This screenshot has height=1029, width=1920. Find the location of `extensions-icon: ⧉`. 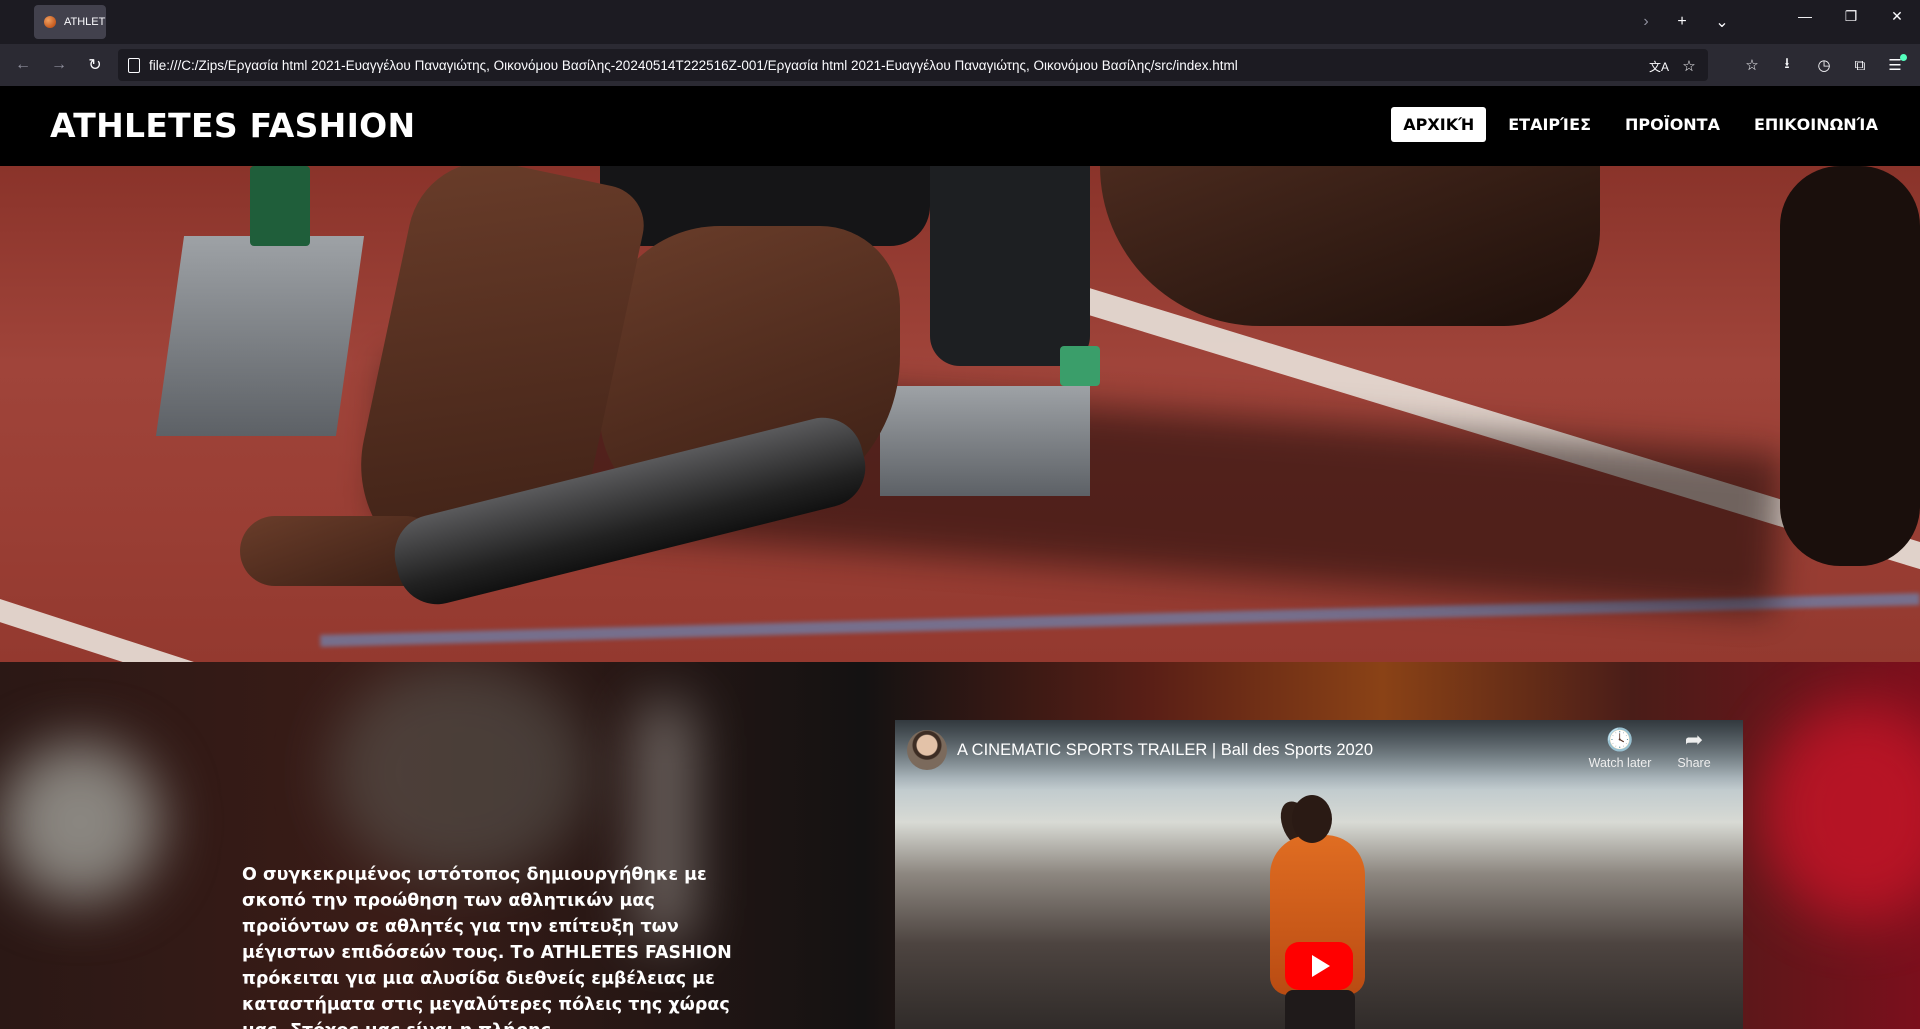

extensions-icon: ⧉ is located at coordinates (1860, 65).